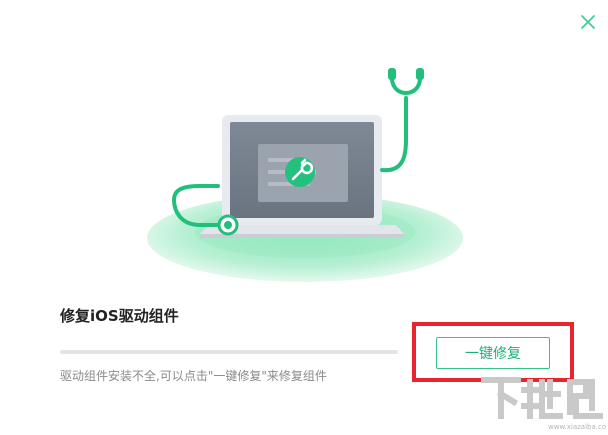  What do you see at coordinates (577, 427) in the screenshot?
I see `svg-text: www.xiazaiba.com` at bounding box center [577, 427].